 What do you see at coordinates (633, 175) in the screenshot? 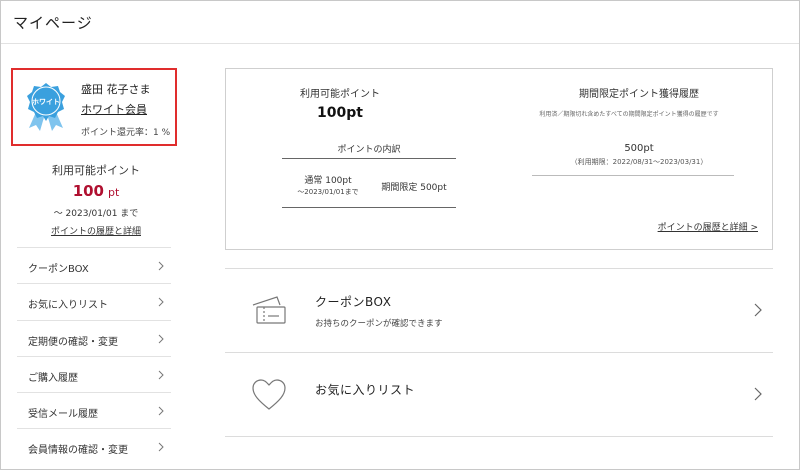
I see `limited-history-divider` at bounding box center [633, 175].